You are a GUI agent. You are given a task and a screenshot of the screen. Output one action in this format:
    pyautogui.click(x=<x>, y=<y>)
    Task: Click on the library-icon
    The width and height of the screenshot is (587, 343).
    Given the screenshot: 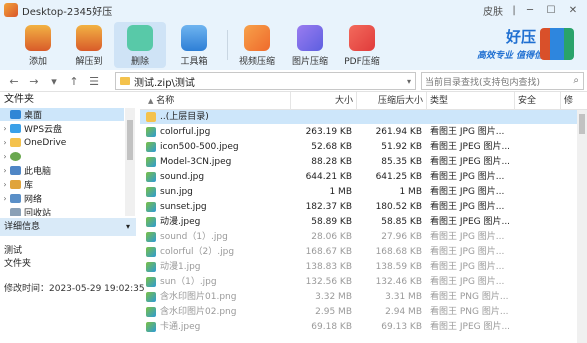 What is the action you would take?
    pyautogui.click(x=15, y=184)
    